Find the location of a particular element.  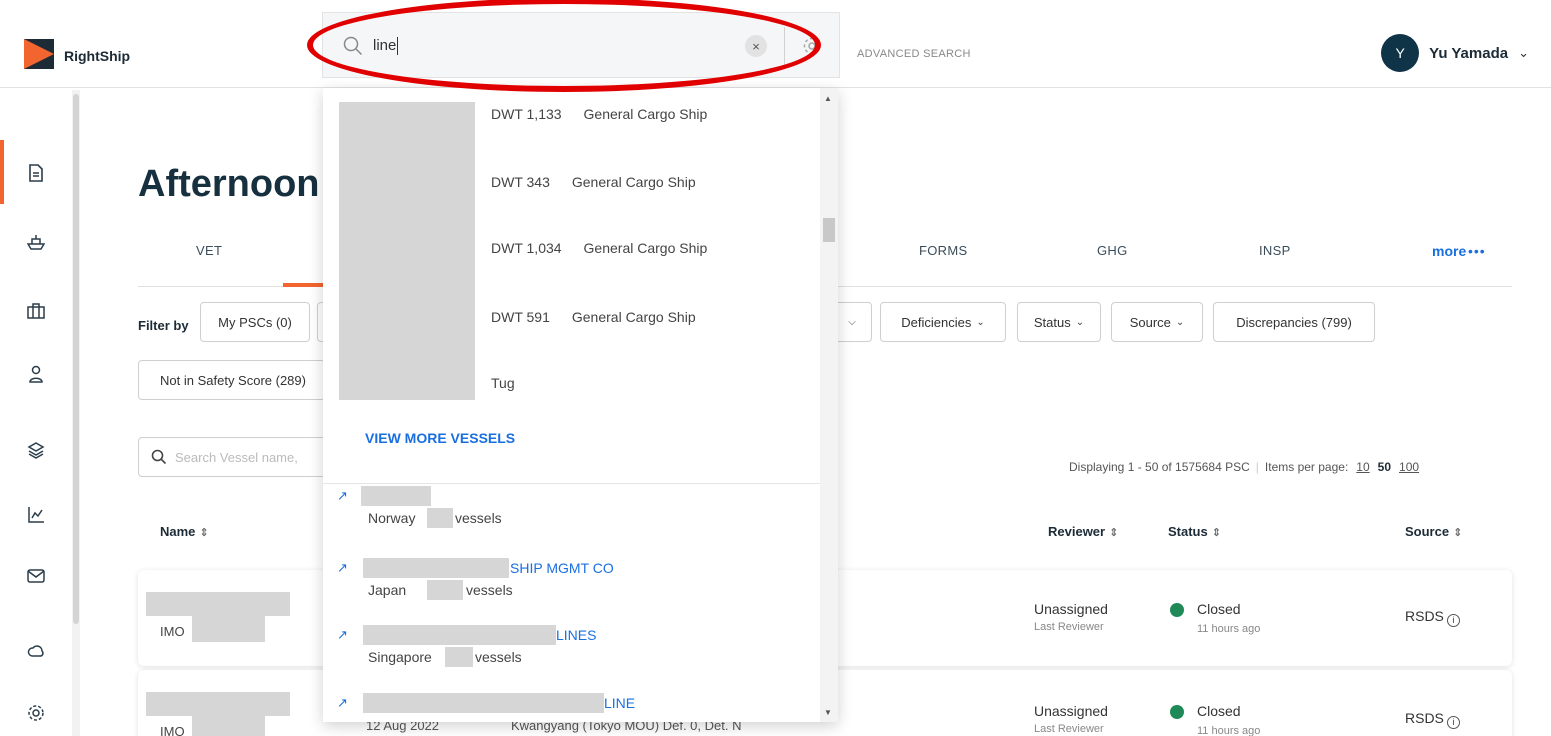

ship-icon is located at coordinates (36, 242).